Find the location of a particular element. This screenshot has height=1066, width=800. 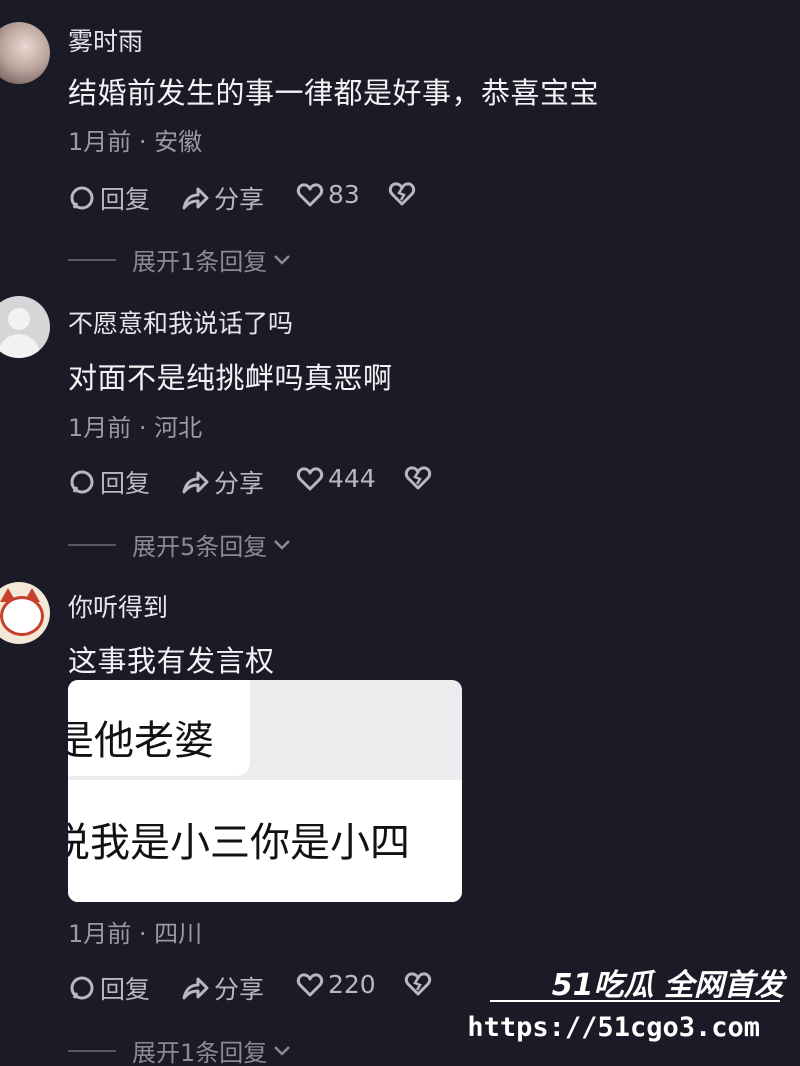

comment-username: 雾时雨 is located at coordinates (105, 40).